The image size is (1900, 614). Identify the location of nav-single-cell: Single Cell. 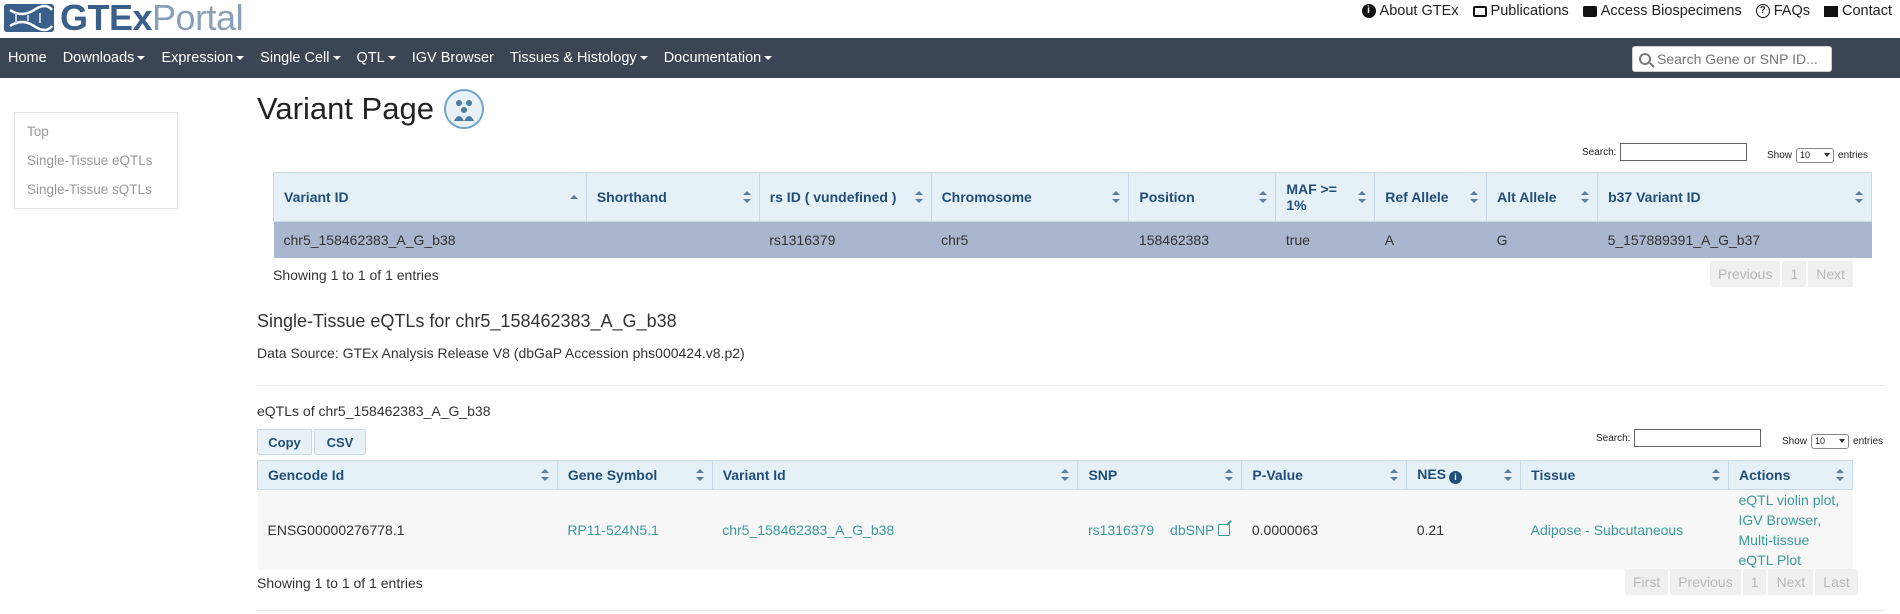
(300, 58).